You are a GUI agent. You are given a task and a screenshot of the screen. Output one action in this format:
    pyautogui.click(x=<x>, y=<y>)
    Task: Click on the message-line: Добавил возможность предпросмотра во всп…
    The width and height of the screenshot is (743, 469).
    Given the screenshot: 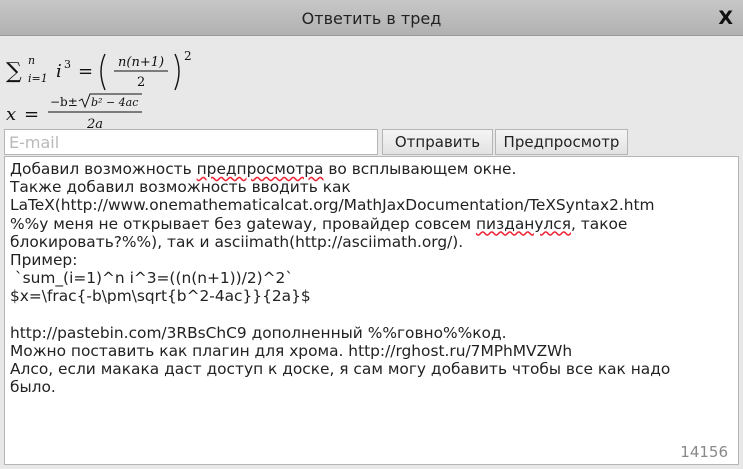 What is the action you would take?
    pyautogui.click(x=263, y=169)
    